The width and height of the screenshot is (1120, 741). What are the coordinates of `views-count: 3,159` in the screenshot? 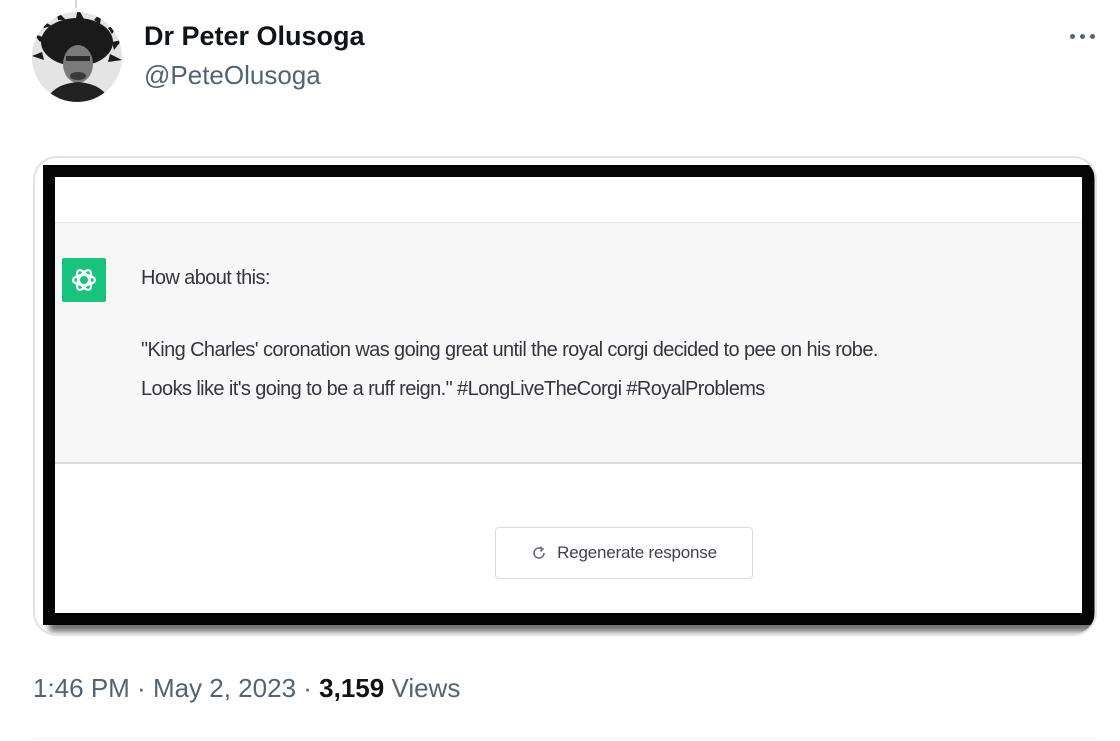 It's located at (352, 688).